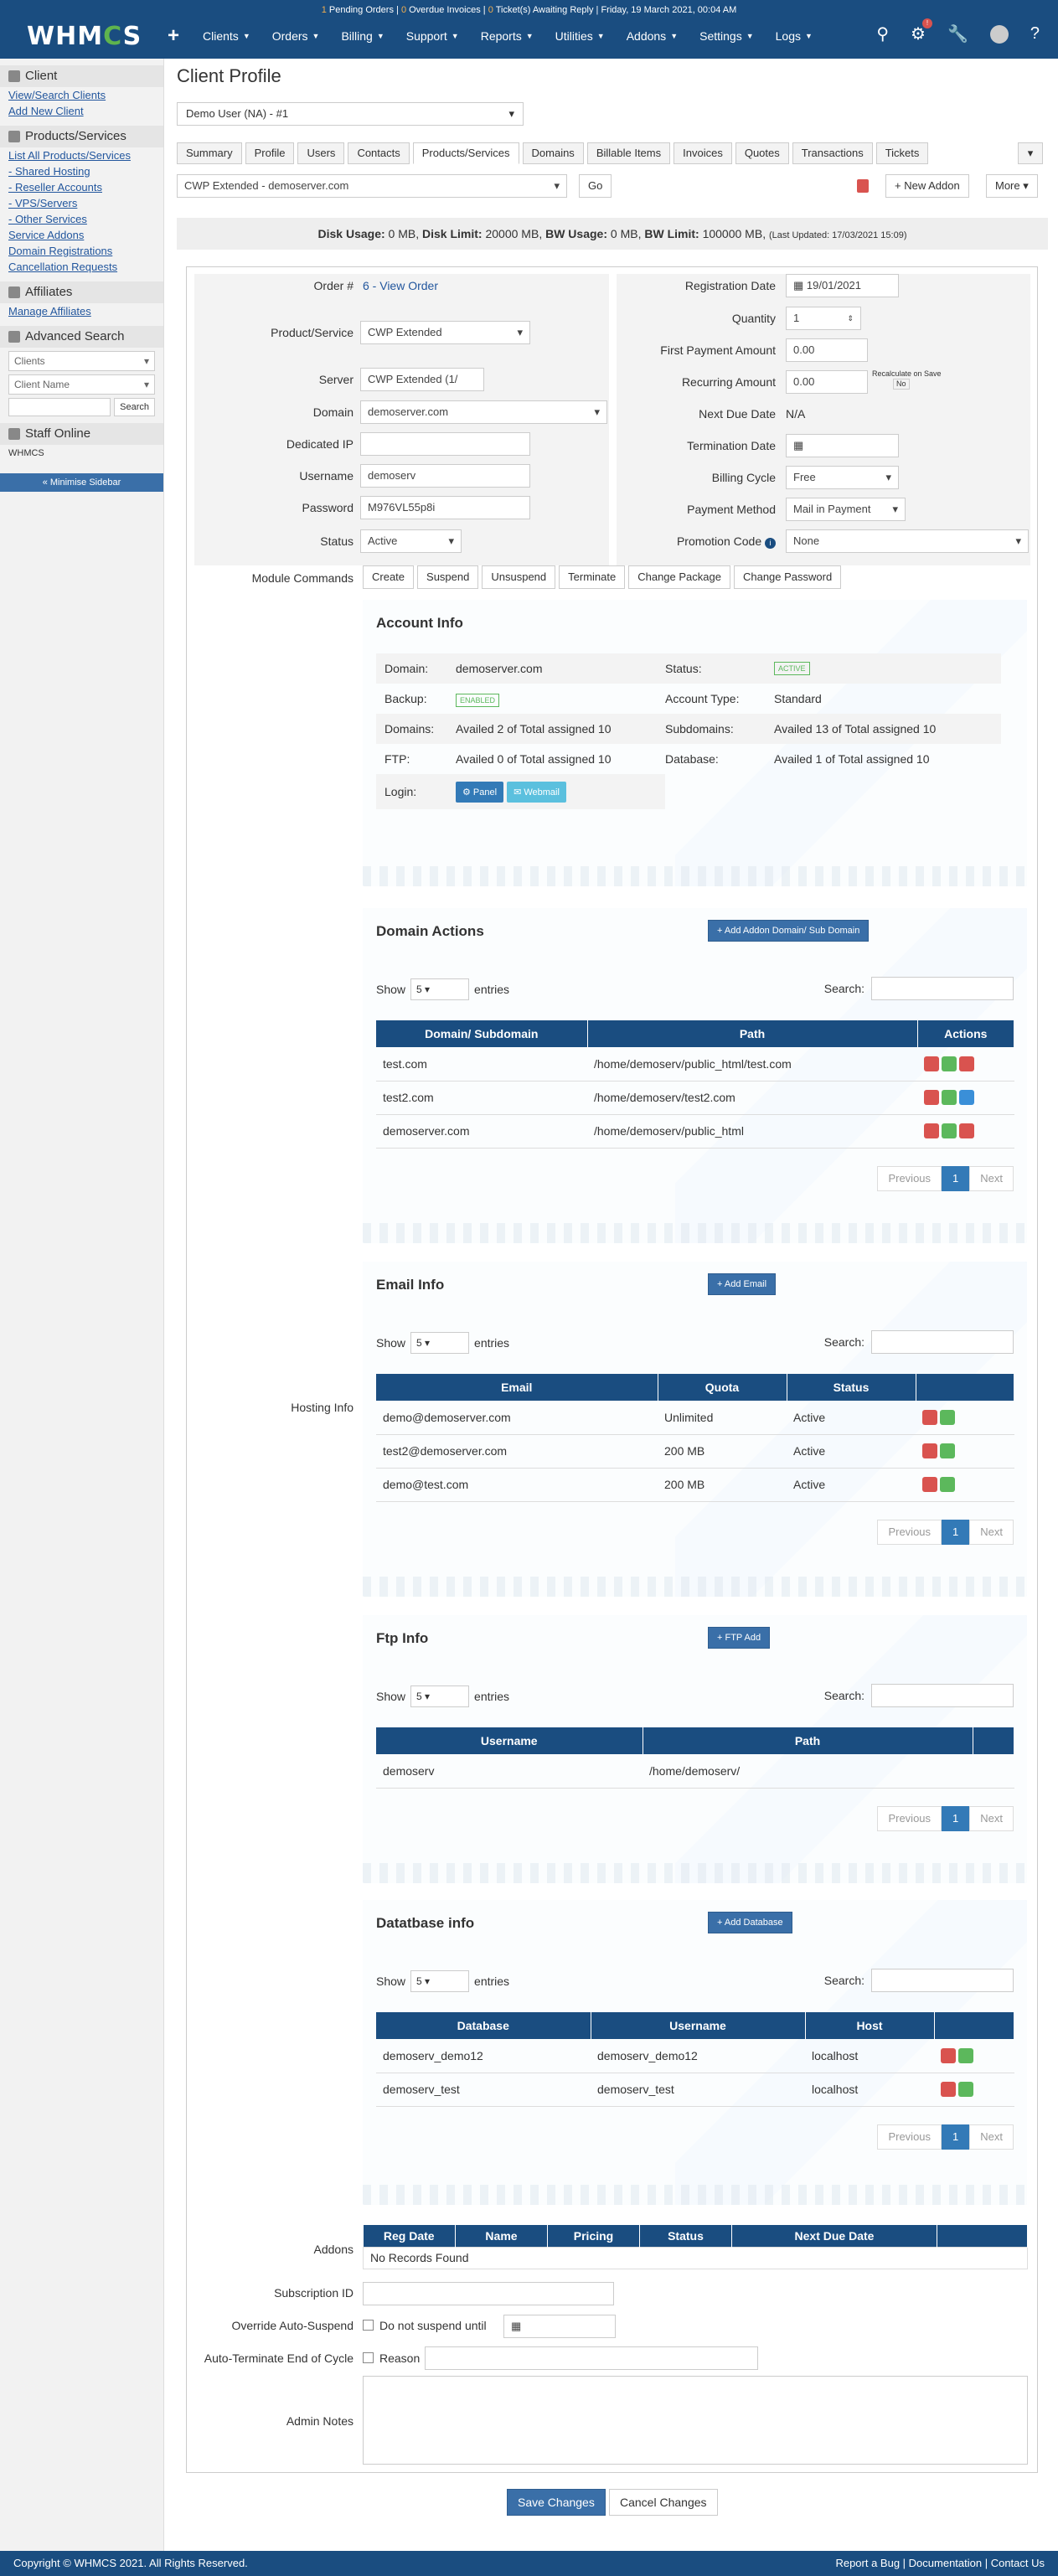 The width and height of the screenshot is (1058, 2576). What do you see at coordinates (591, 2358) in the screenshot?
I see `reason-input` at bounding box center [591, 2358].